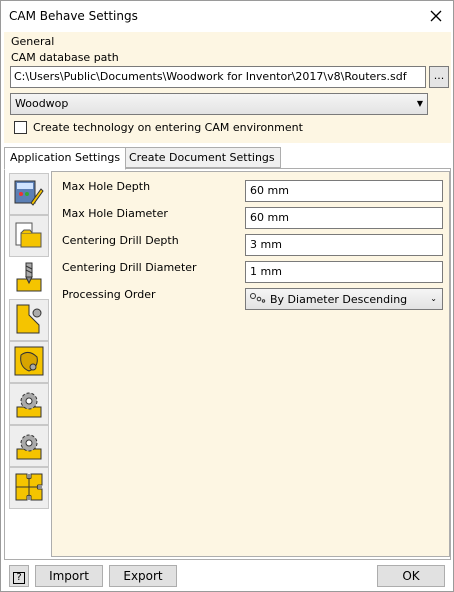 This screenshot has width=454, height=592. Describe the element at coordinates (42, 103) in the screenshot. I see `machine-select-value: Woodwop` at that location.